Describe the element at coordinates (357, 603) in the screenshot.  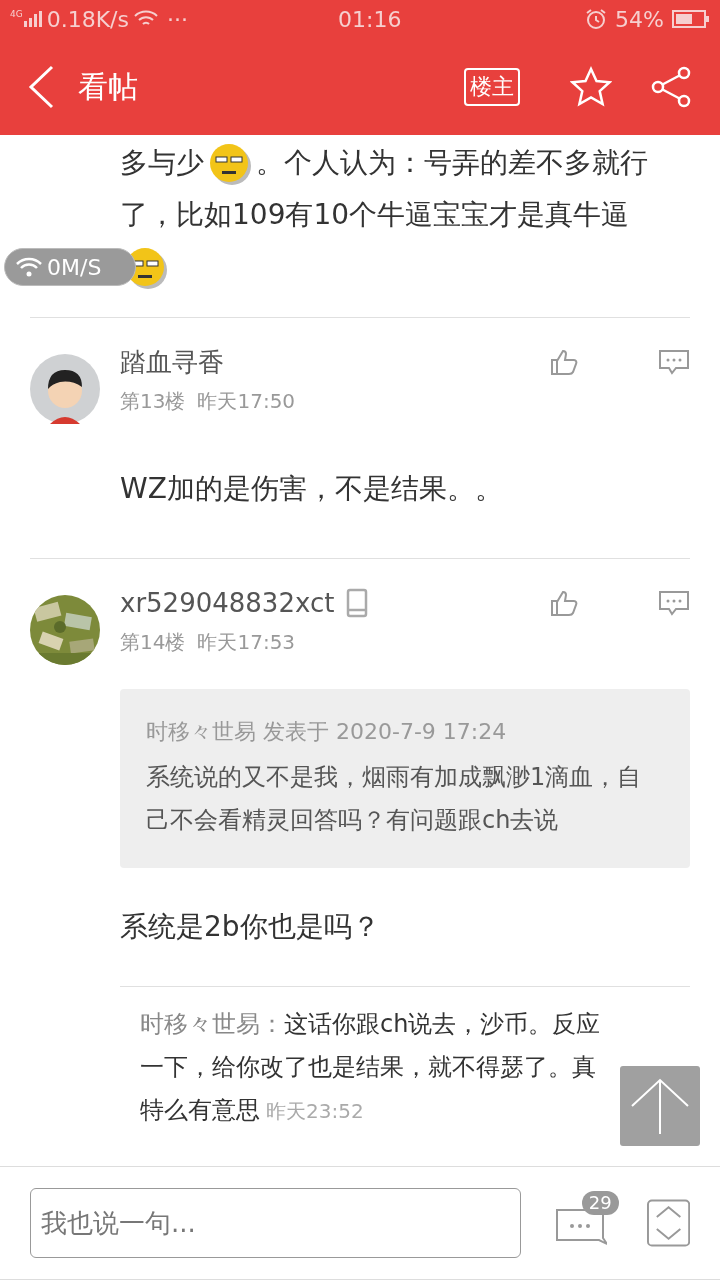
I see `phone-icon` at that location.